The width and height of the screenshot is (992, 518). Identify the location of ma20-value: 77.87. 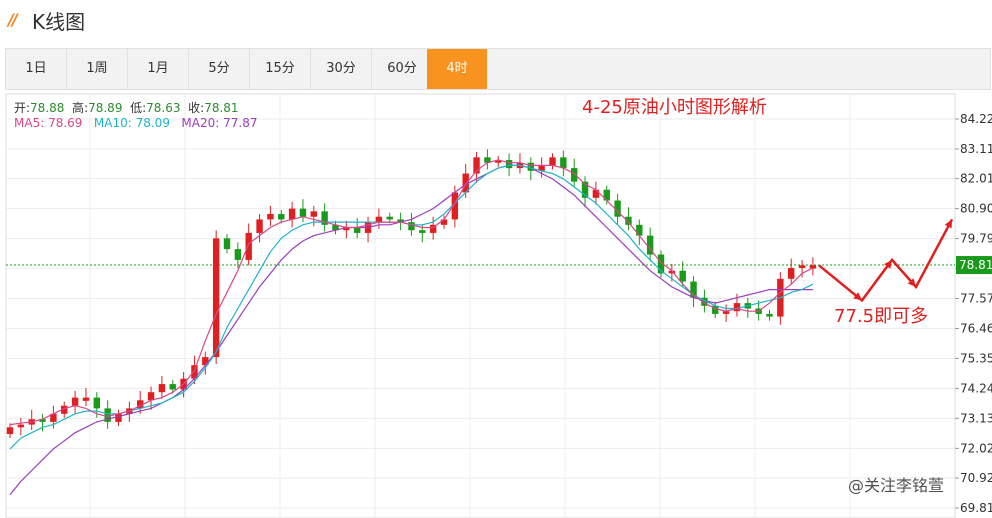
(240, 123).